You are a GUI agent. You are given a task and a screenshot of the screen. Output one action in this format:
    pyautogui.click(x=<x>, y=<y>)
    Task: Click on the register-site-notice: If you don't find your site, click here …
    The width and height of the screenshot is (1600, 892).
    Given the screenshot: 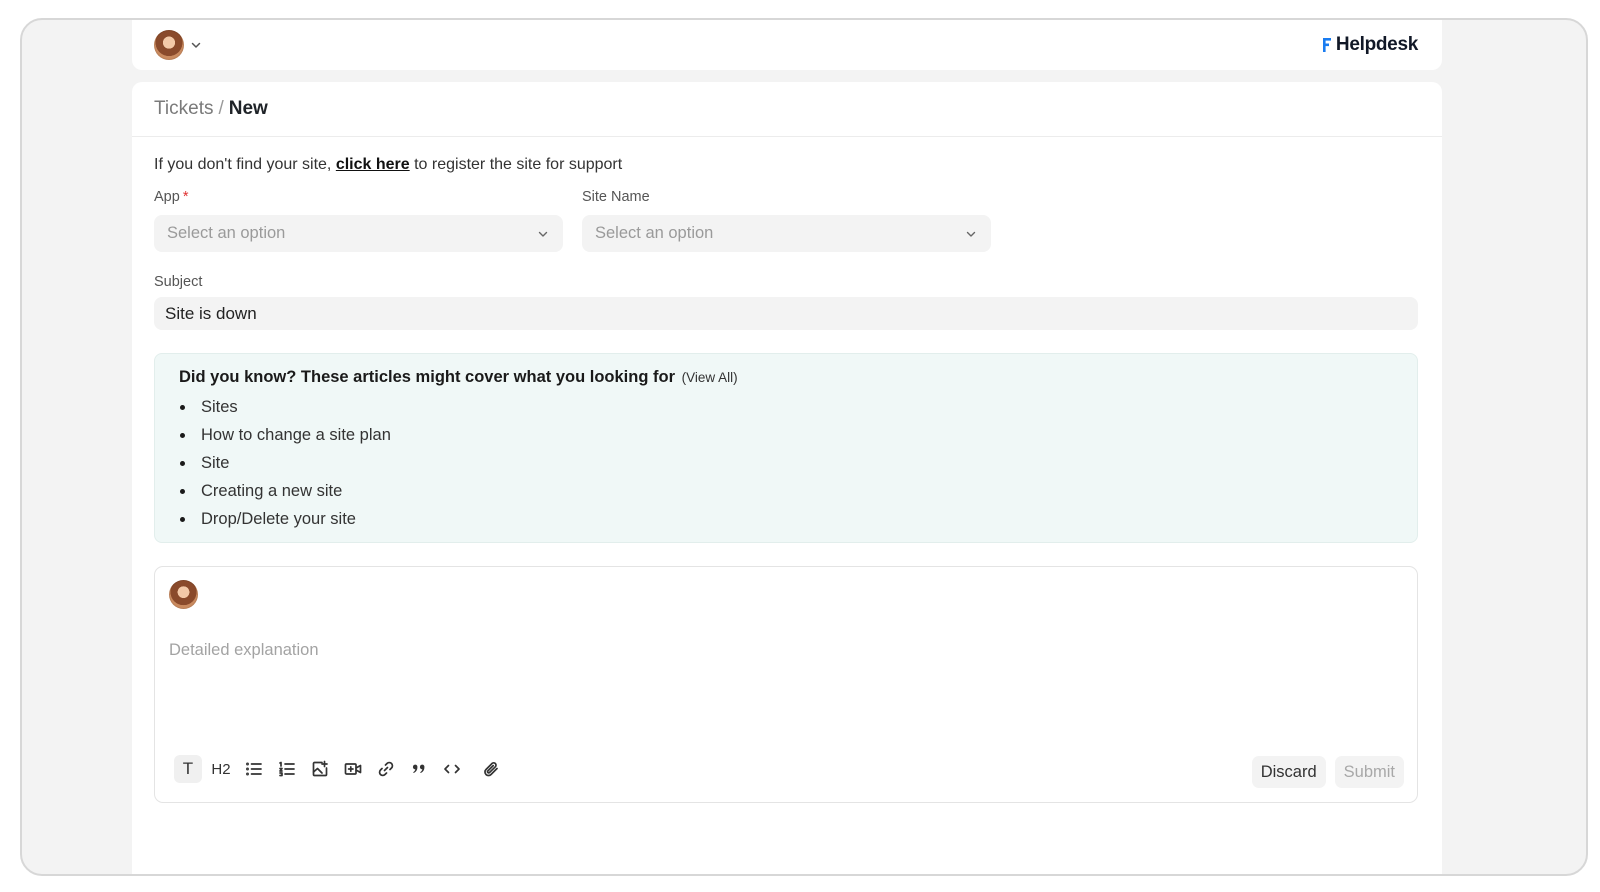 What is the action you would take?
    pyautogui.click(x=787, y=165)
    